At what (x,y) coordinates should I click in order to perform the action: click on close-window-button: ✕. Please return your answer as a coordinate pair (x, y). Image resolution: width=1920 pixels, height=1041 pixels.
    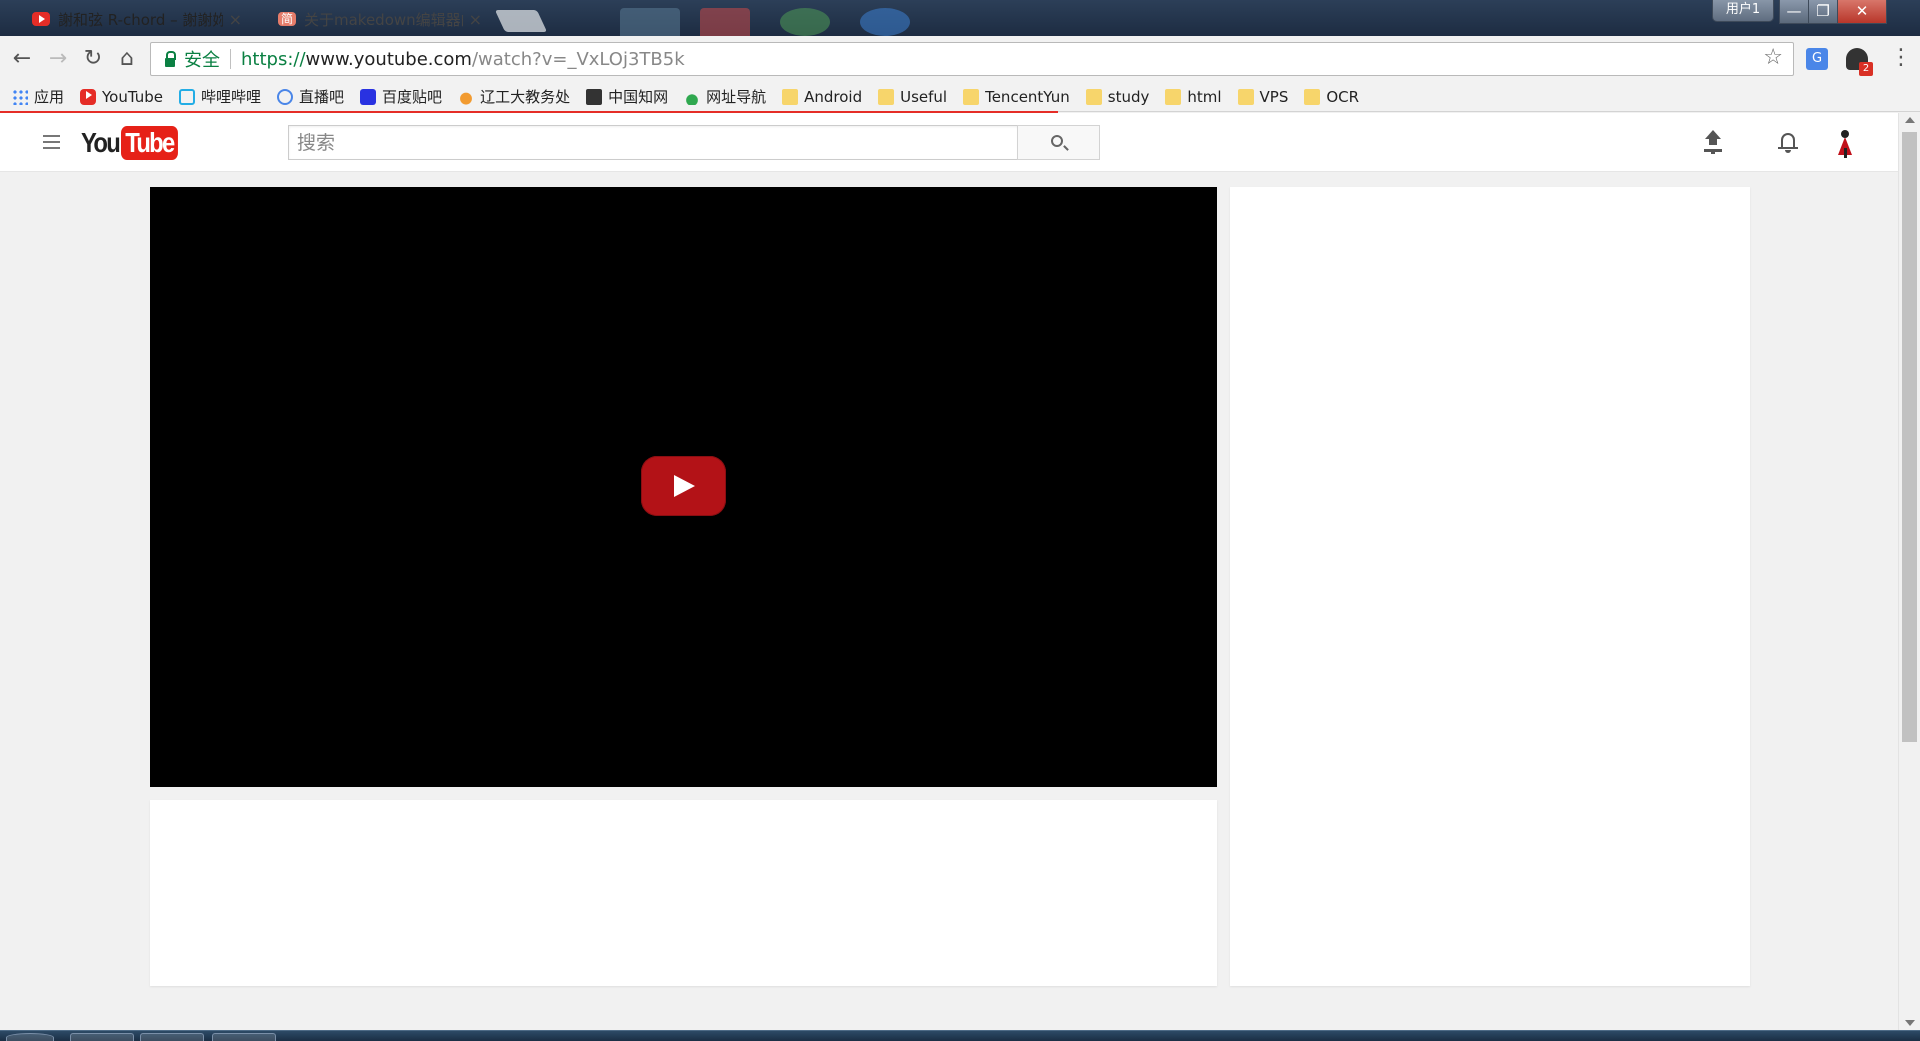
    Looking at the image, I should click on (1862, 12).